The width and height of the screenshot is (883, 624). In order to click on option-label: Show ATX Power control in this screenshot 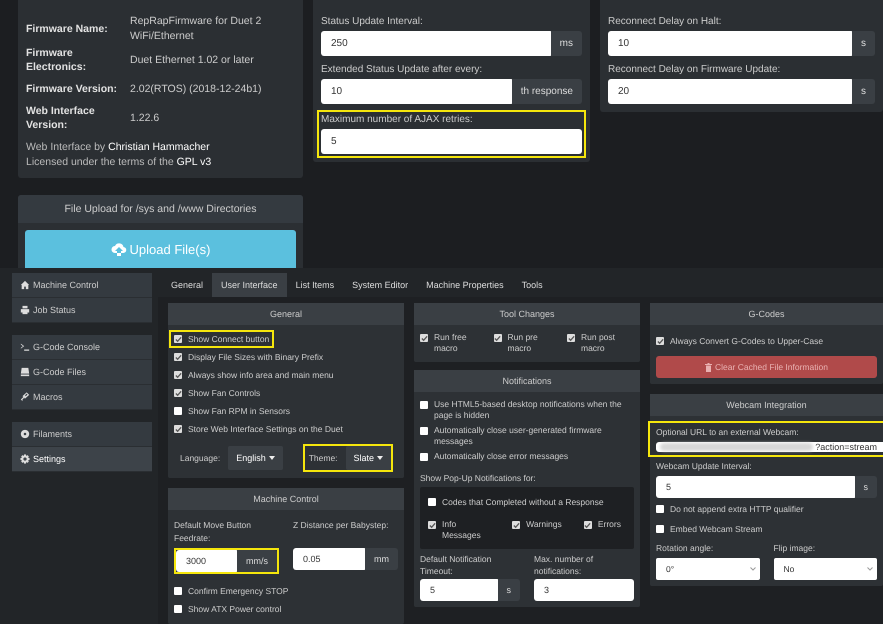, I will do `click(235, 609)`.